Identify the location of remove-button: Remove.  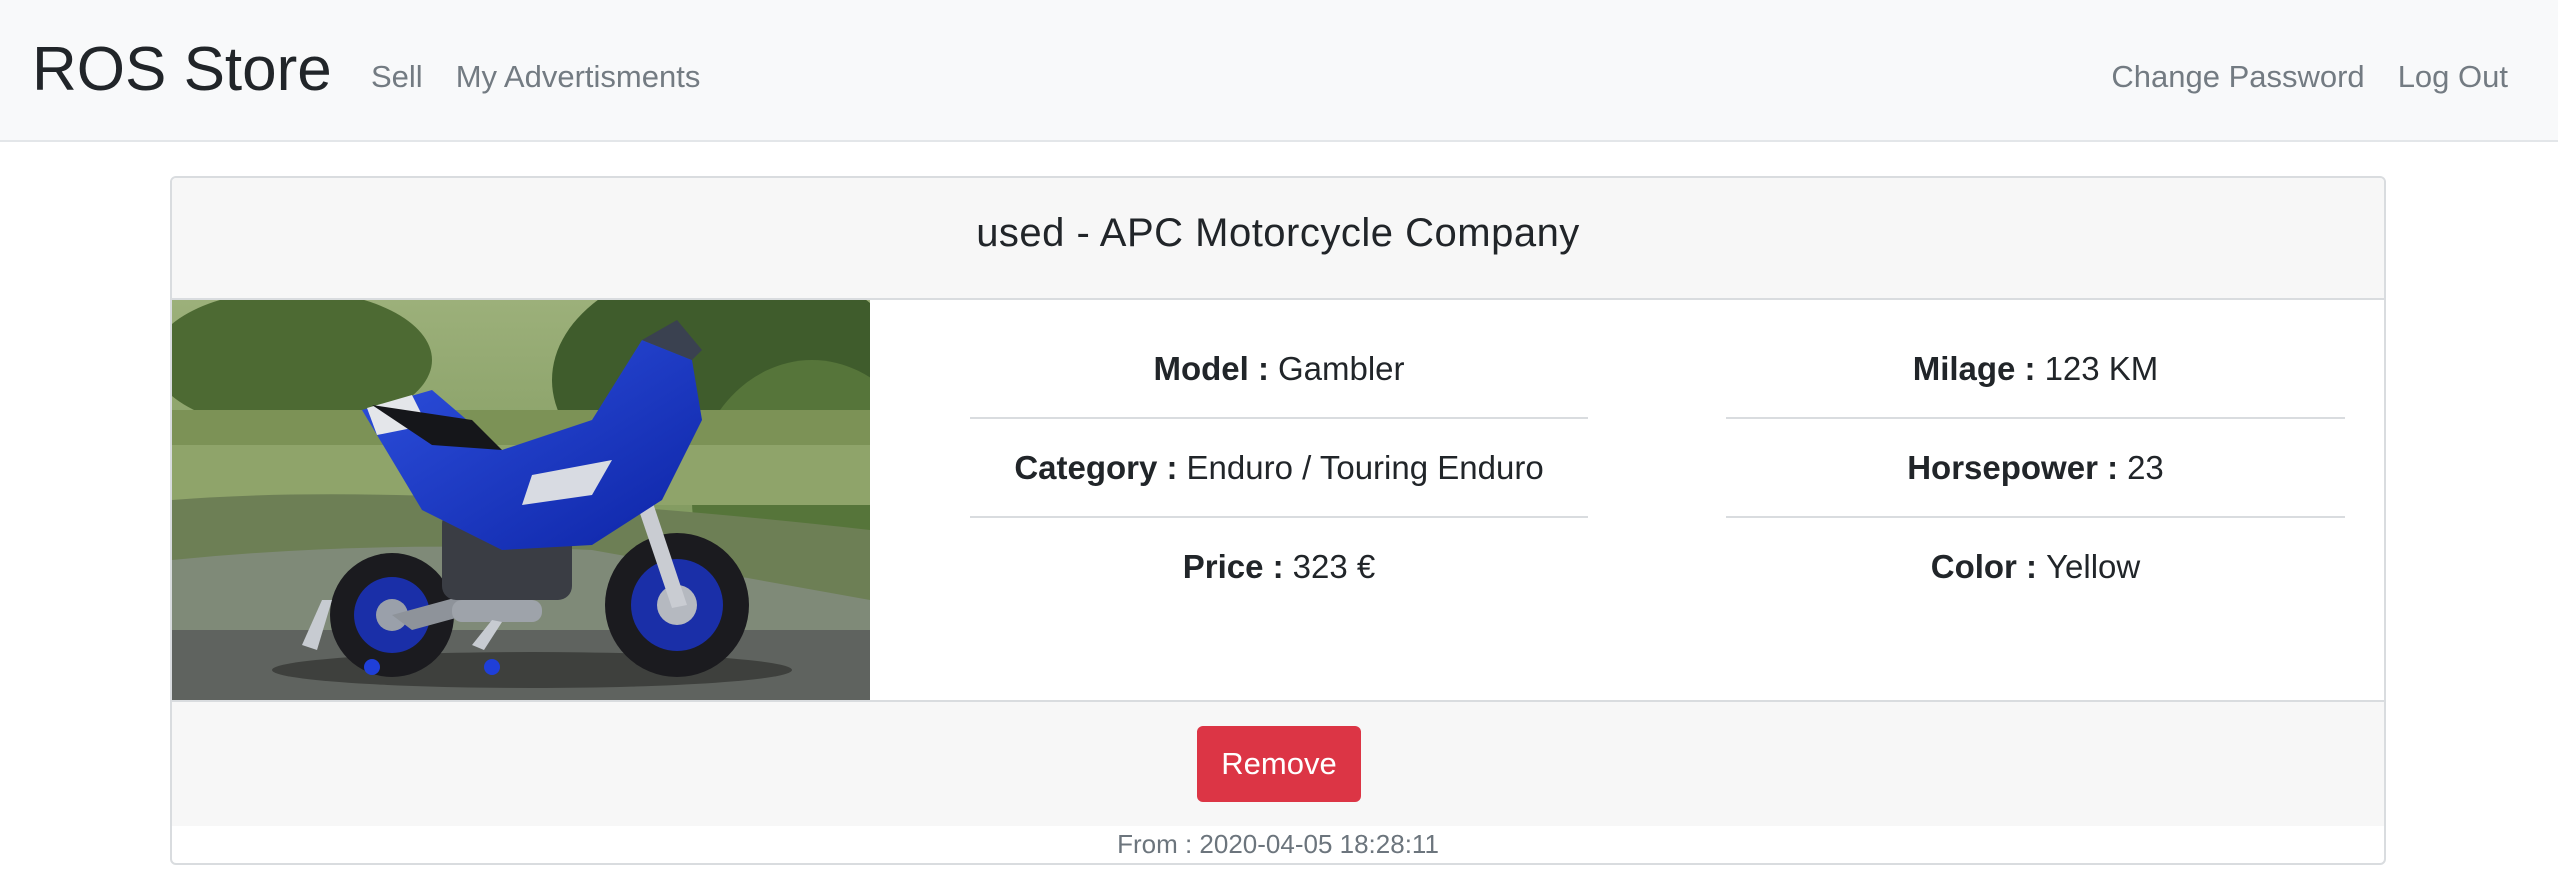
(1279, 764).